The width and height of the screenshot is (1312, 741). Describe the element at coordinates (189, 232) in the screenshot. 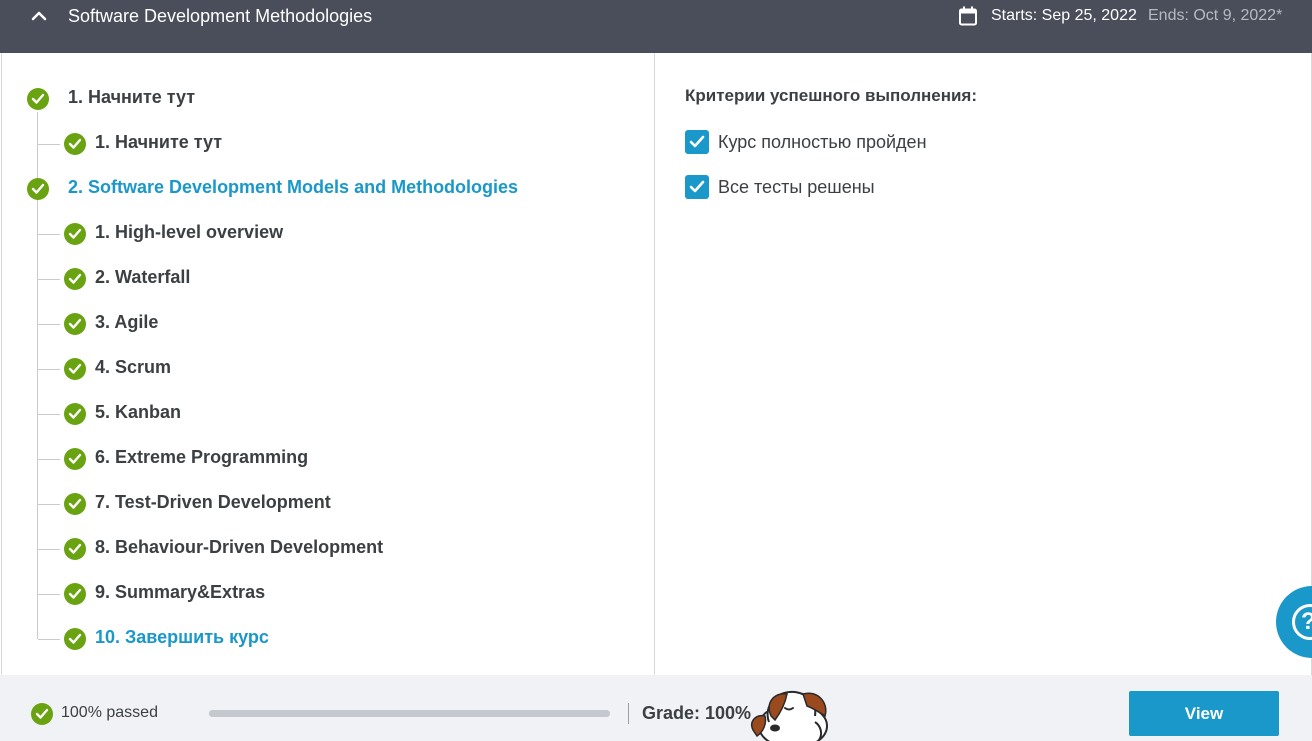

I see `outline-item-label: 1. High-level overview` at that location.